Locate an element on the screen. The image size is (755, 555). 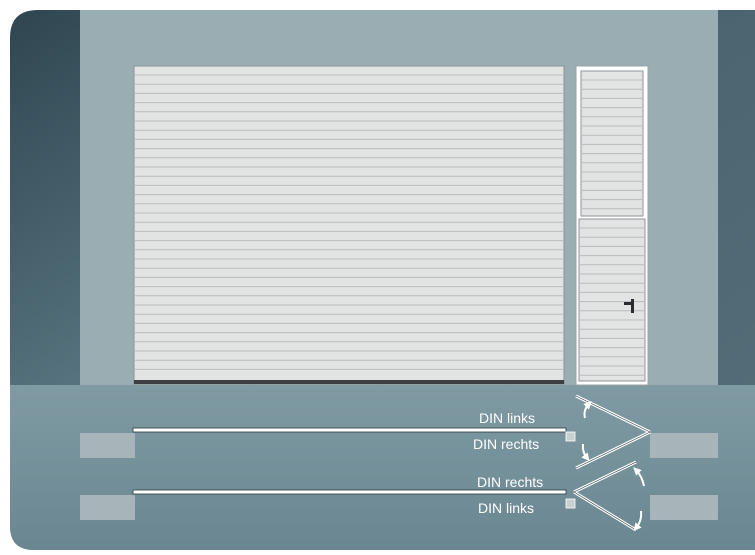
door-bottom-seal is located at coordinates (349, 382).